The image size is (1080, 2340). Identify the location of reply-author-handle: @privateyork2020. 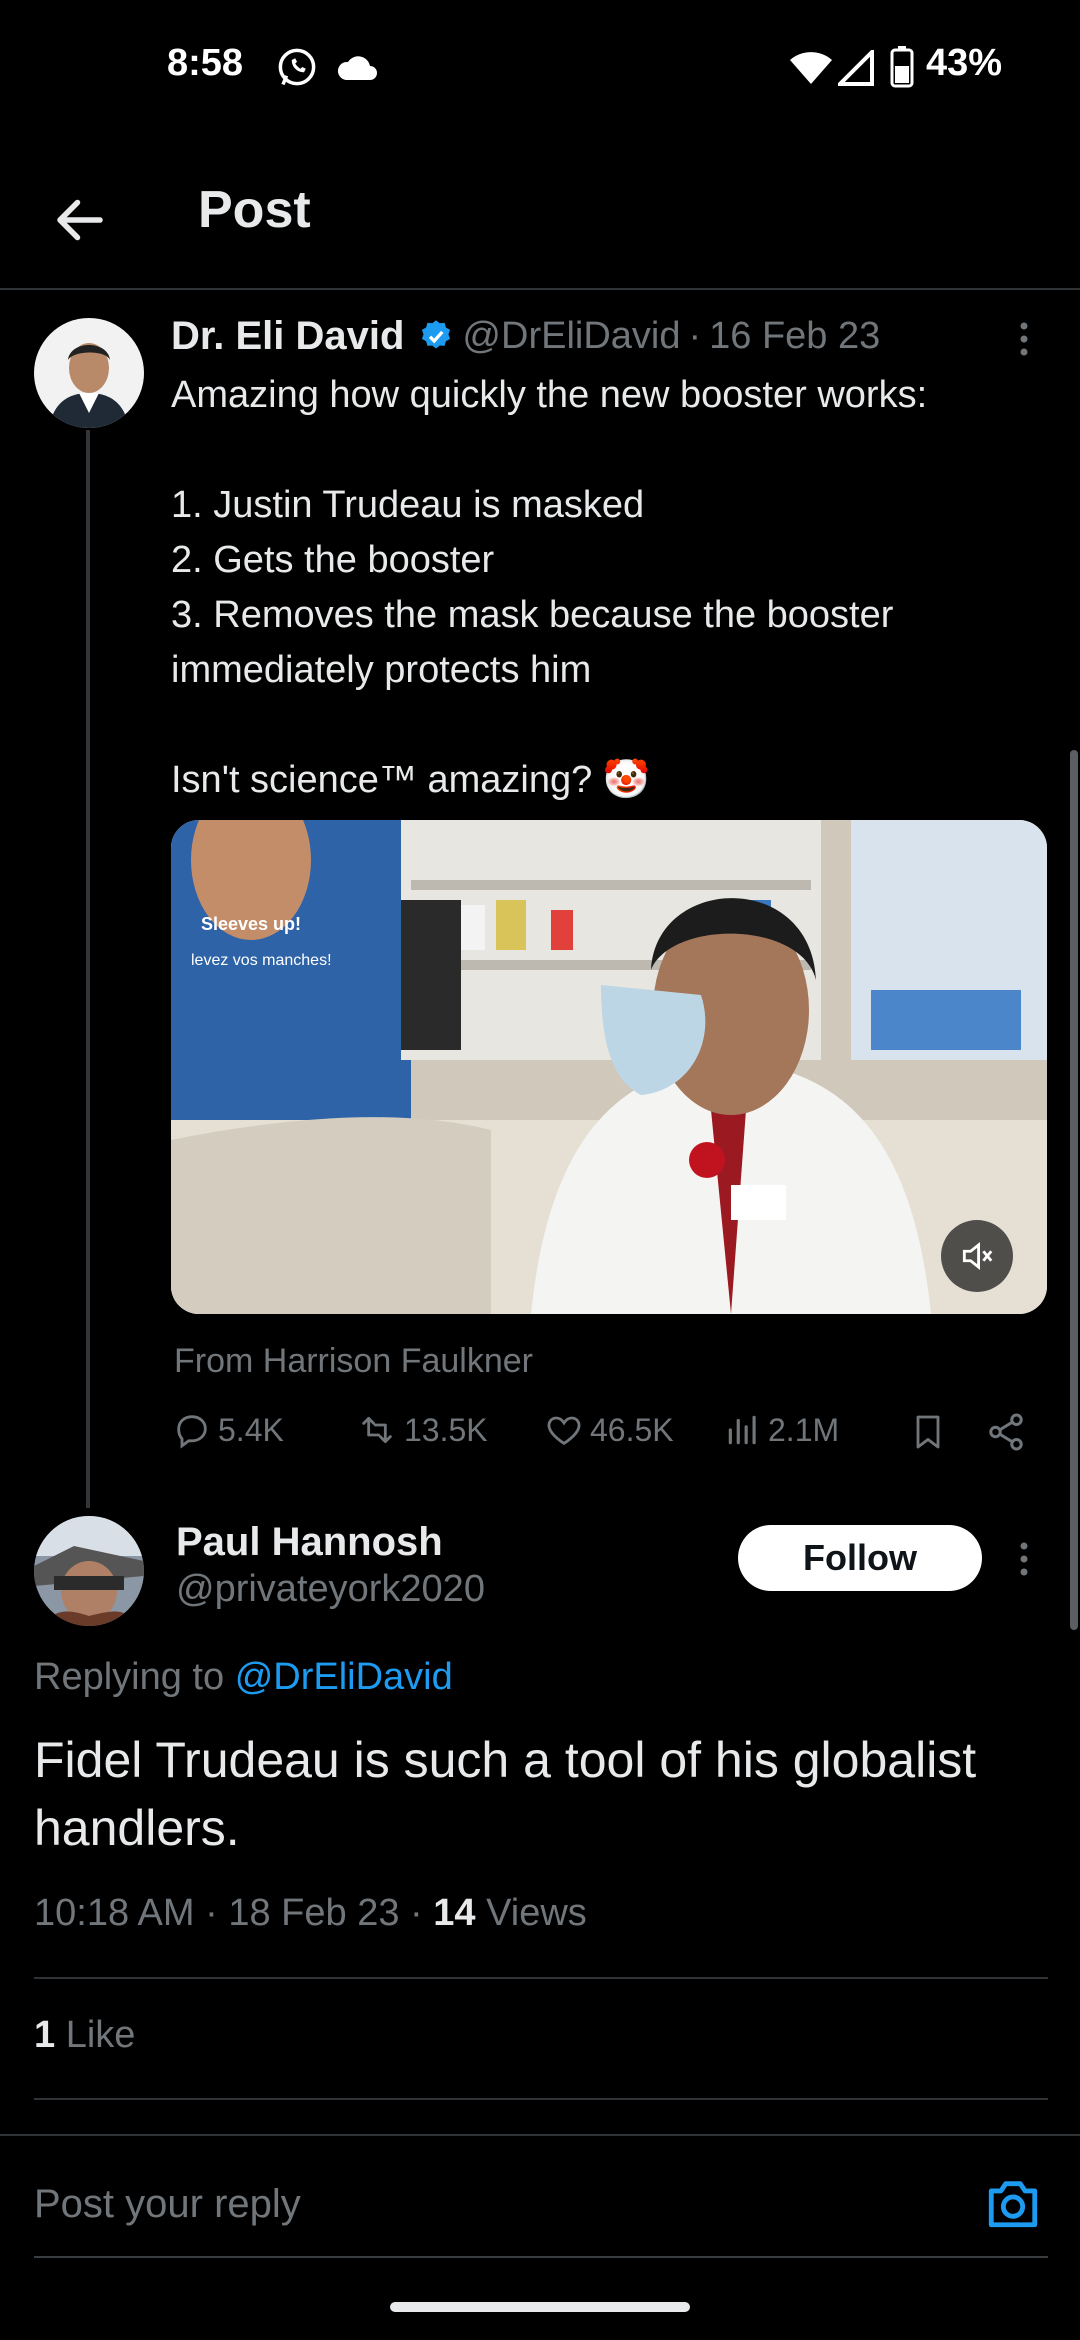
(330, 1589).